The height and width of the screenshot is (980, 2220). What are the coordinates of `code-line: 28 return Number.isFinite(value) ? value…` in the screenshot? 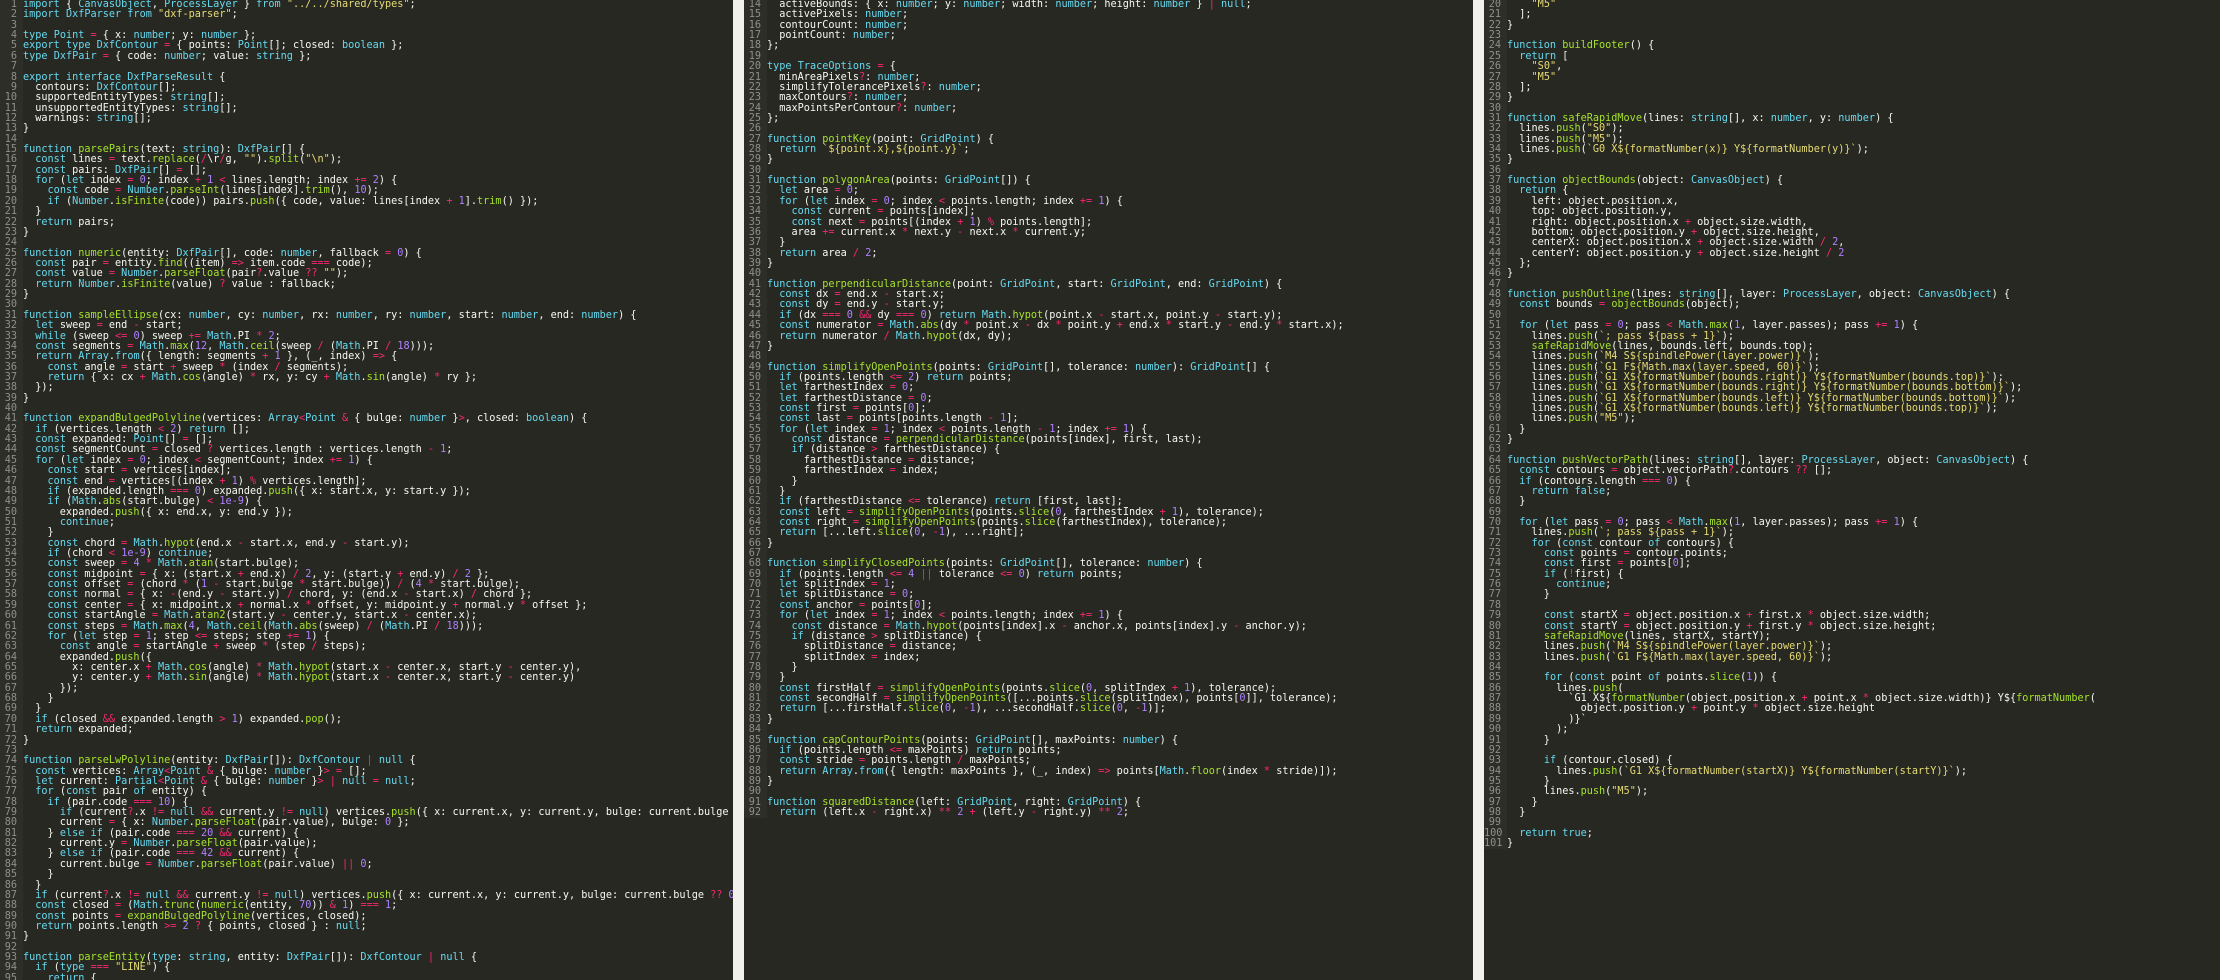 It's located at (366, 284).